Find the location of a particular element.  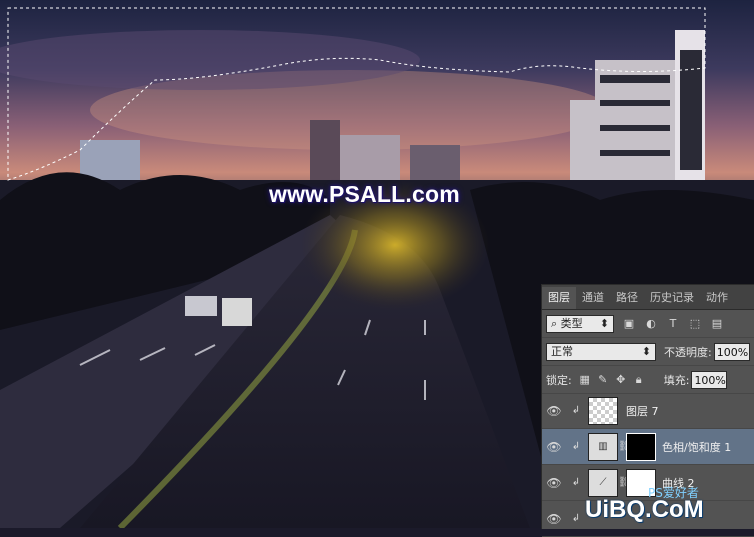

site-logo: UiBQ.CoM is located at coordinates (644, 509).